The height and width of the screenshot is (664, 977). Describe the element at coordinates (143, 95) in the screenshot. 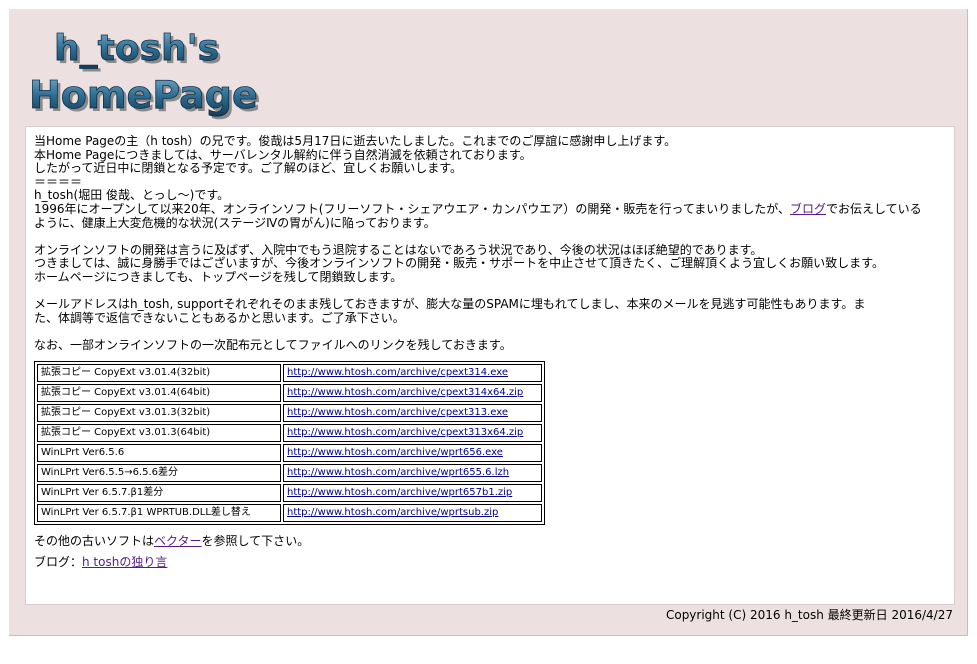

I see `logo-line-2: HomePage` at that location.